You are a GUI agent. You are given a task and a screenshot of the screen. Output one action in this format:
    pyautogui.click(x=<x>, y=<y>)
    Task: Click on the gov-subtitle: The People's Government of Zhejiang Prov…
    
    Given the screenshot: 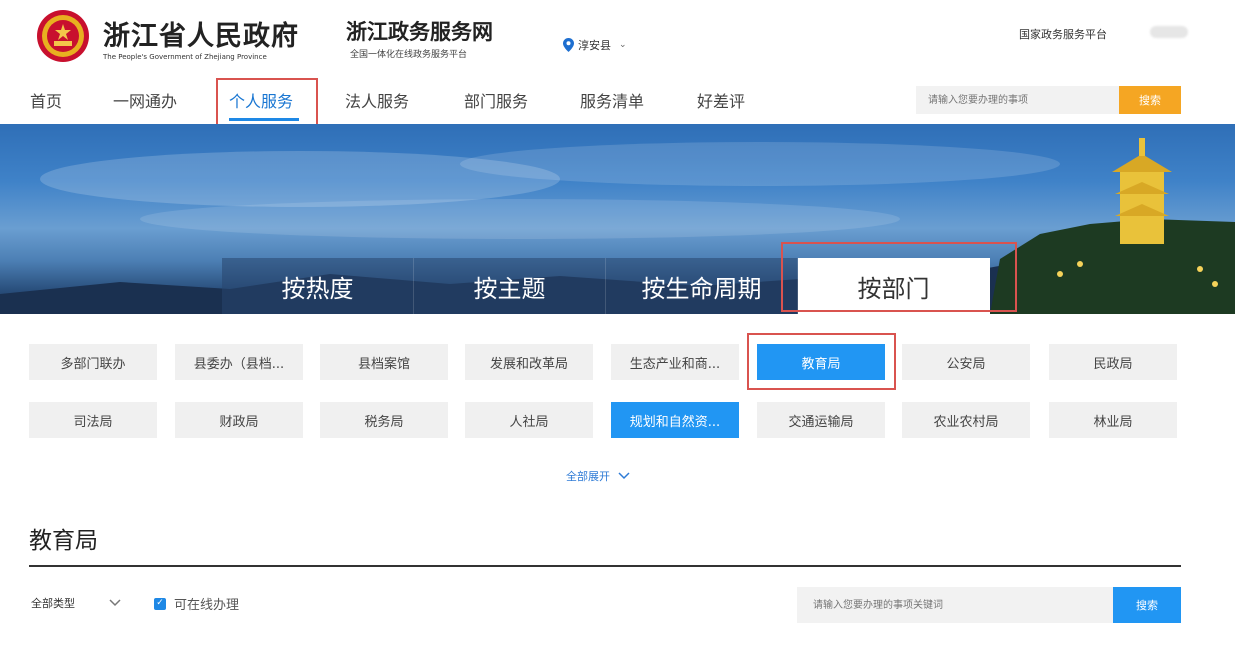 What is the action you would take?
    pyautogui.click(x=185, y=57)
    